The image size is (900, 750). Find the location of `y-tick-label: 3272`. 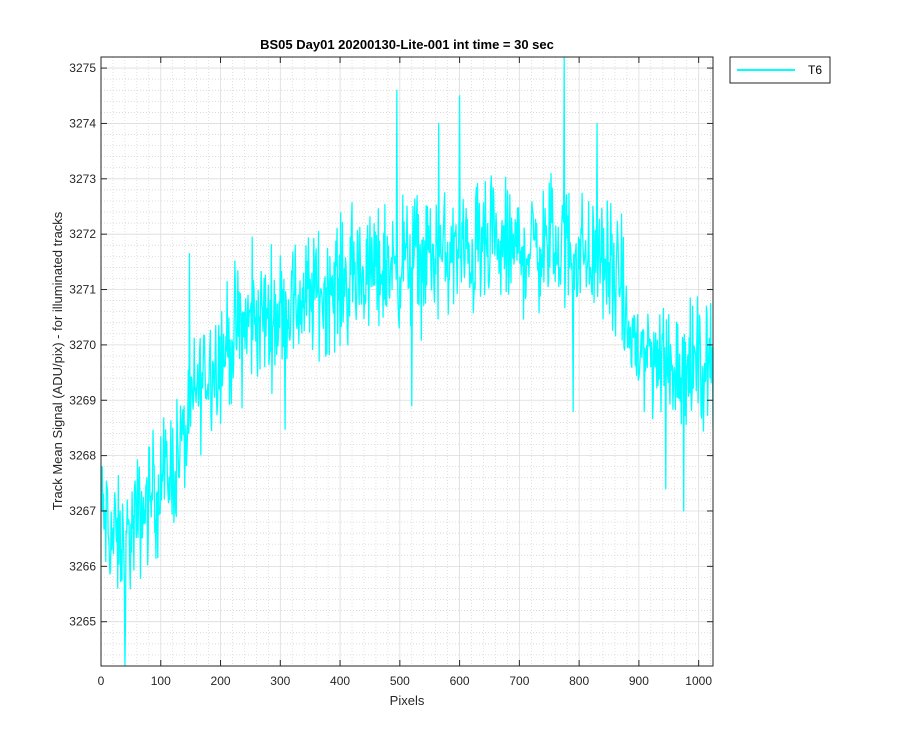

y-tick-label: 3272 is located at coordinates (82, 234).